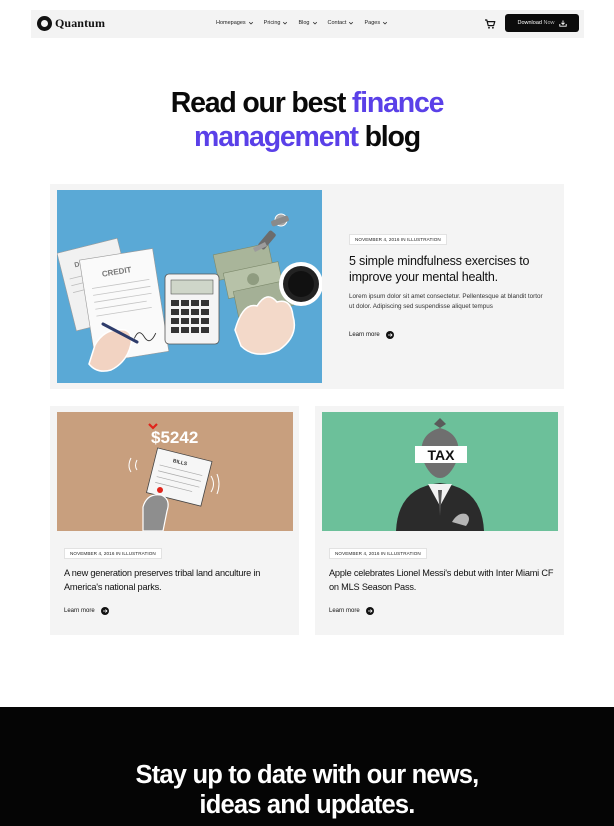 The height and width of the screenshot is (826, 614). I want to click on featured-post-image: DEBT CREDIT, so click(189, 286).